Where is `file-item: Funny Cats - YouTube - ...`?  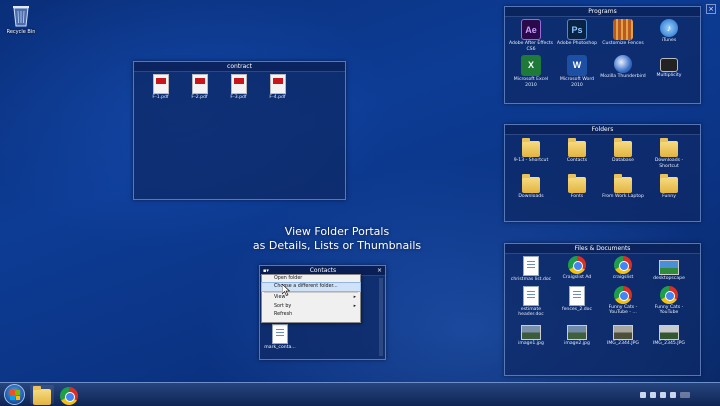
file-item: Funny Cats - YouTube - ... is located at coordinates (623, 301).